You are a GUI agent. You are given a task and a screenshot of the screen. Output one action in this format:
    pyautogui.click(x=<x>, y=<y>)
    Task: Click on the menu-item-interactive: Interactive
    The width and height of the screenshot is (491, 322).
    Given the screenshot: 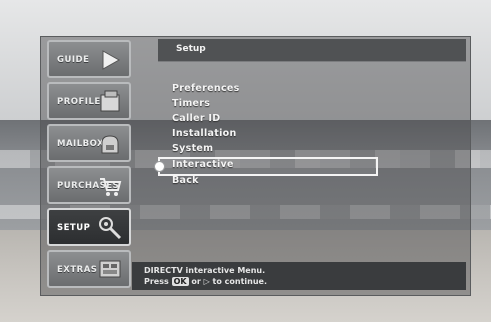 What is the action you would take?
    pyautogui.click(x=266, y=166)
    